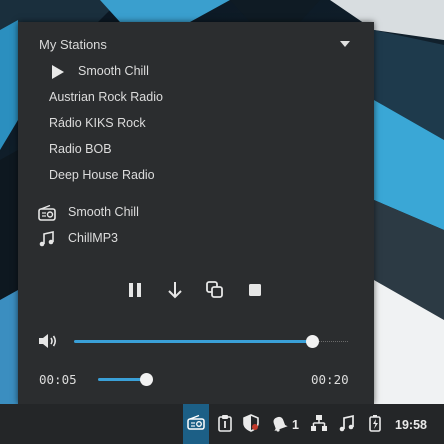 The height and width of the screenshot is (444, 444). I want to click on volume-slider-fill, so click(193, 341).